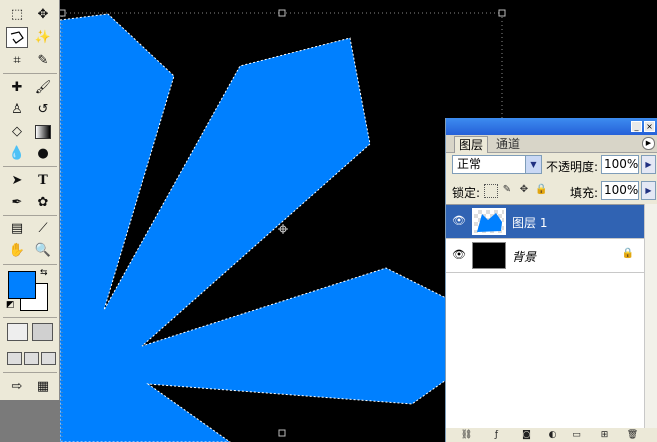  I want to click on layer-row-layer1: 👁 图层 1, so click(545, 222).